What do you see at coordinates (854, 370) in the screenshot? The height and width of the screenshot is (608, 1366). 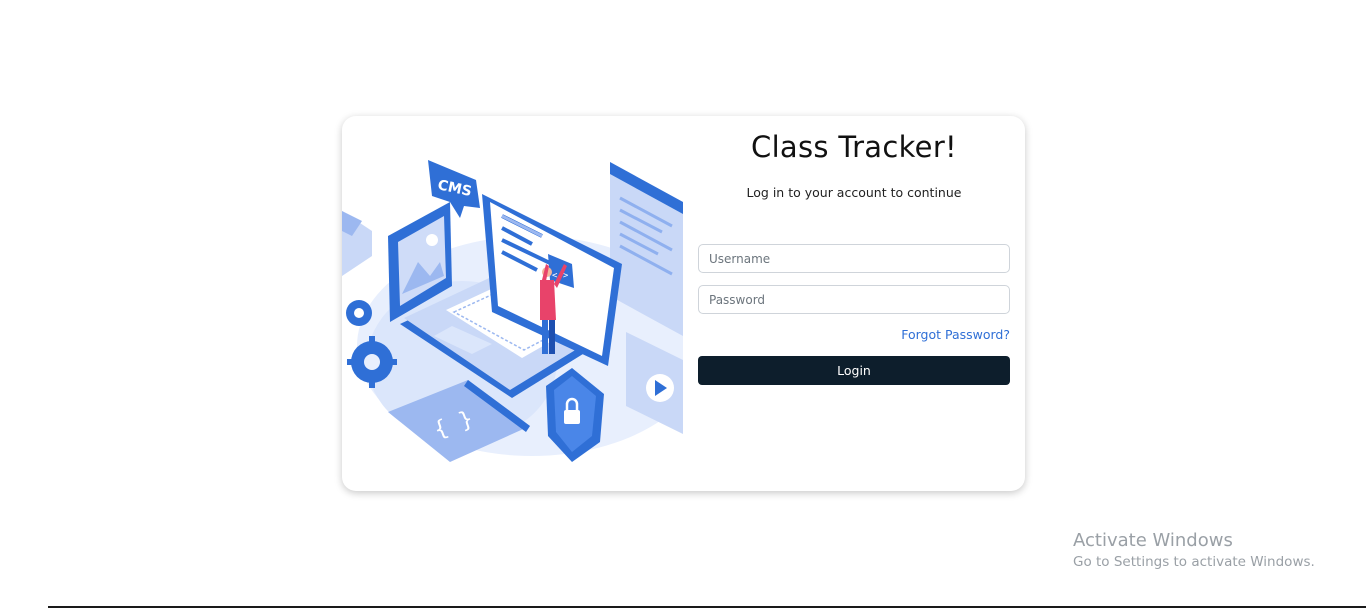 I see `login-button: Login` at bounding box center [854, 370].